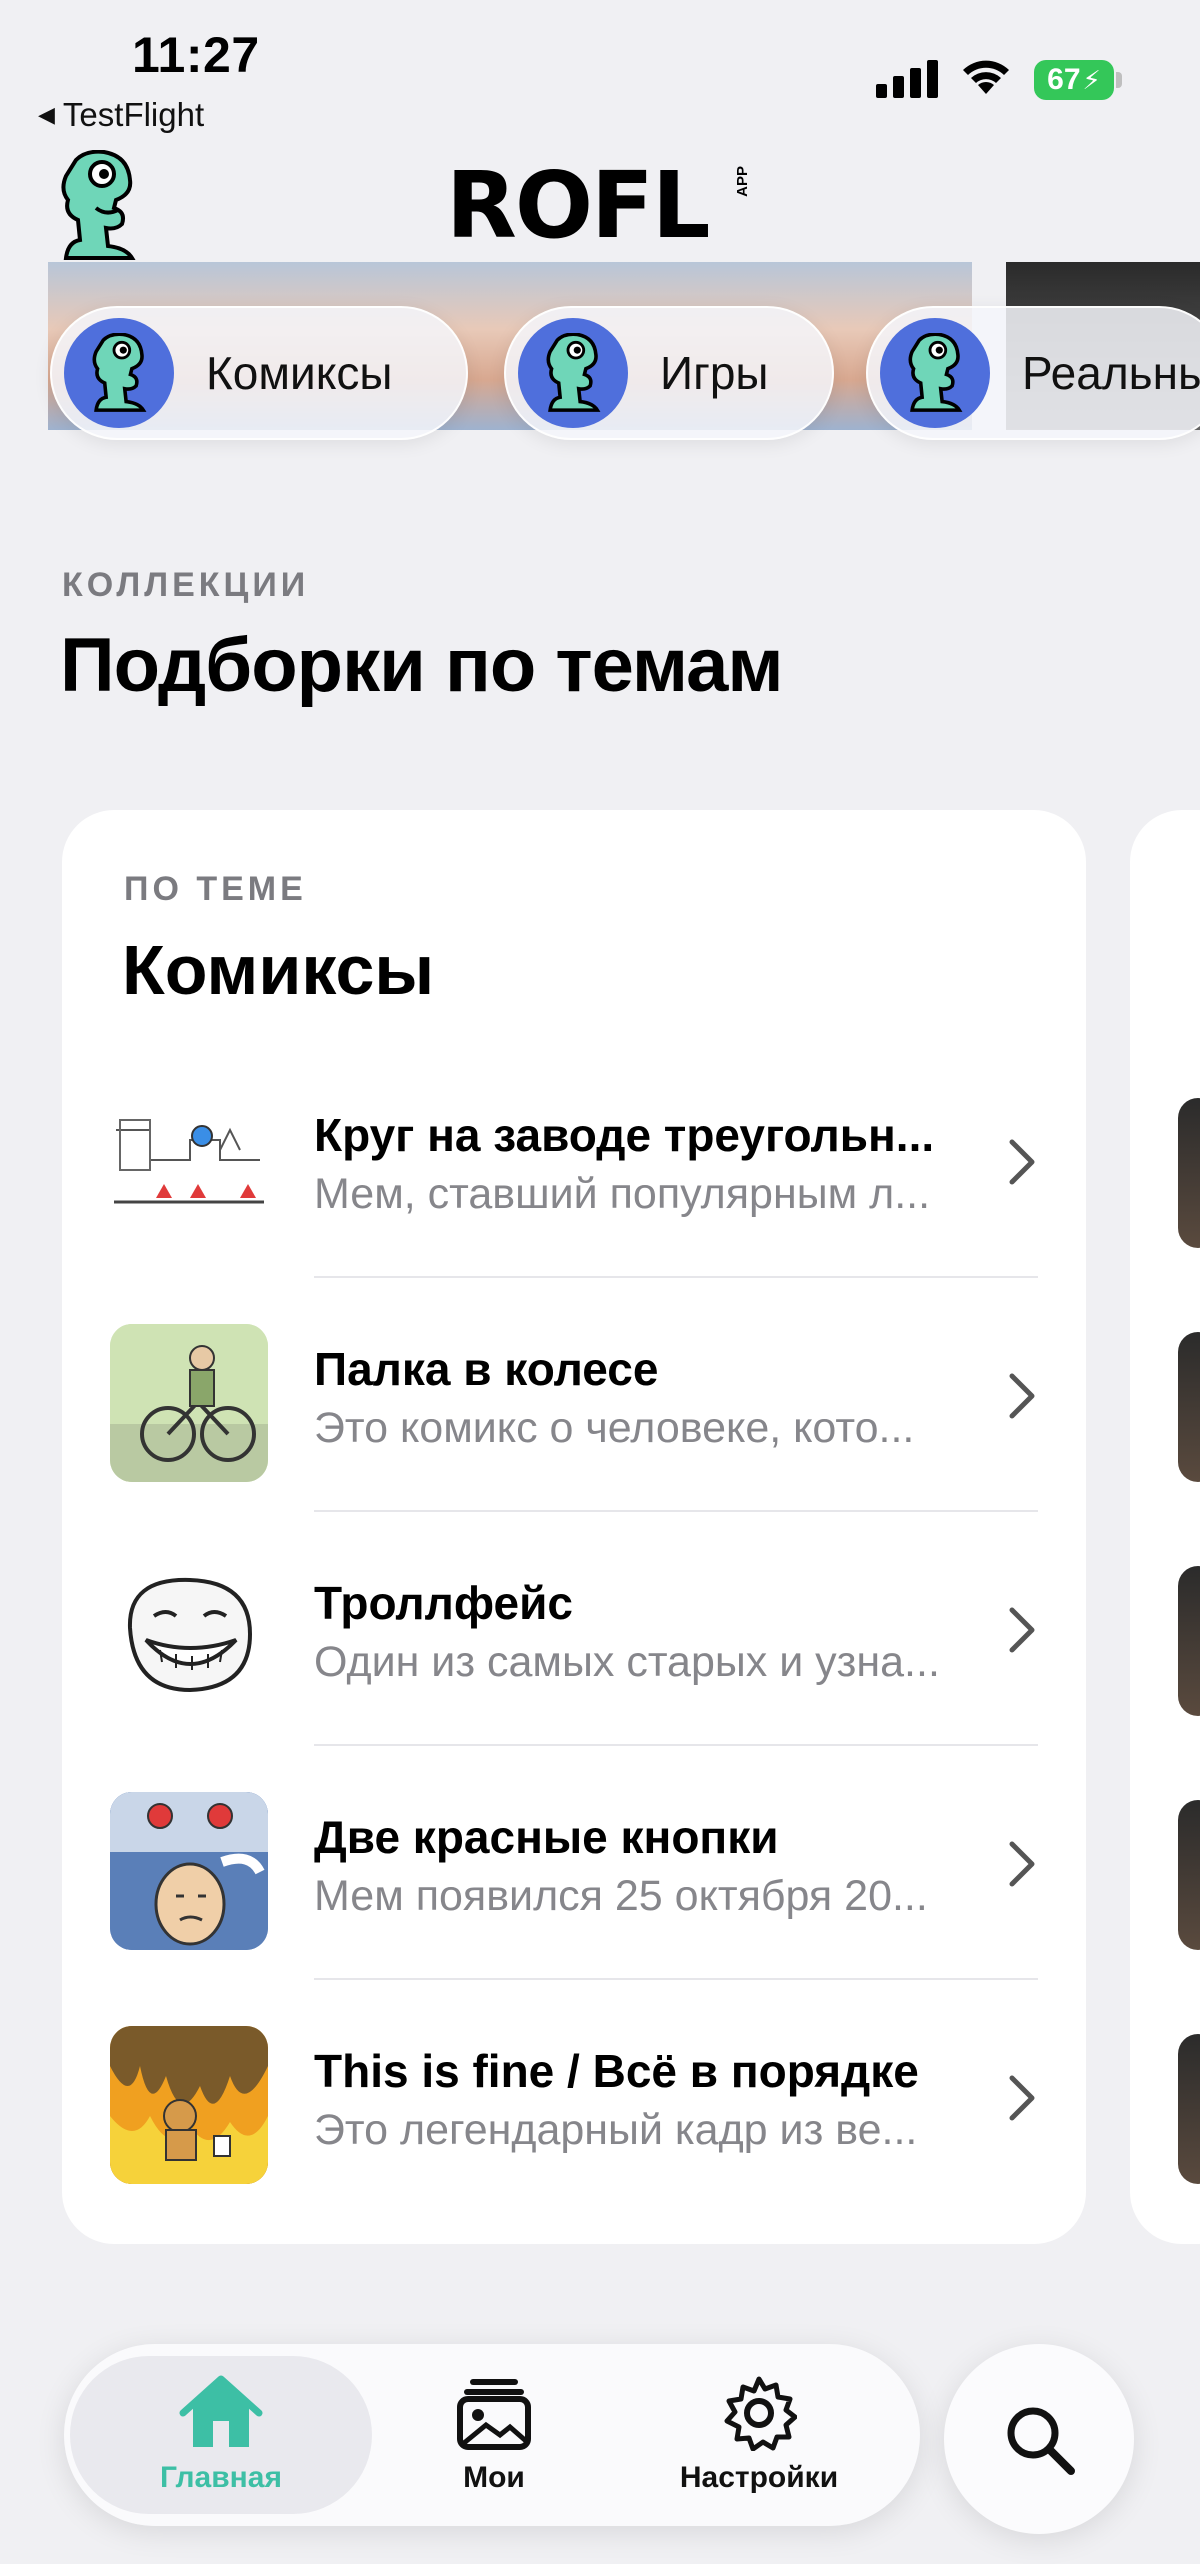  What do you see at coordinates (494, 2414) in the screenshot?
I see `gallery-icon` at bounding box center [494, 2414].